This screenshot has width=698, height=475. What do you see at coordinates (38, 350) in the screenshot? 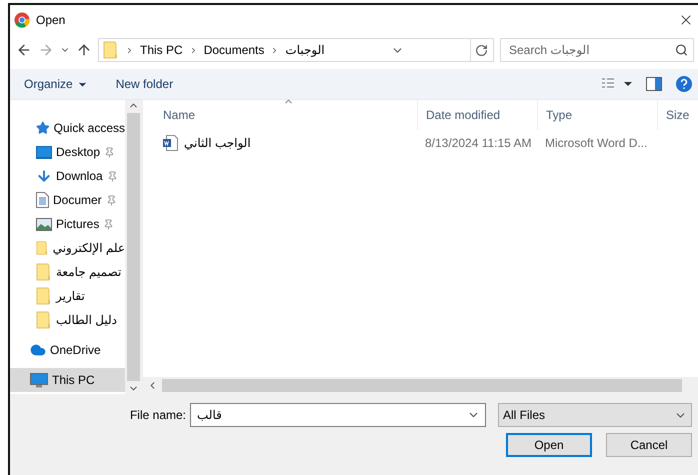
I see `cloud-icon` at bounding box center [38, 350].